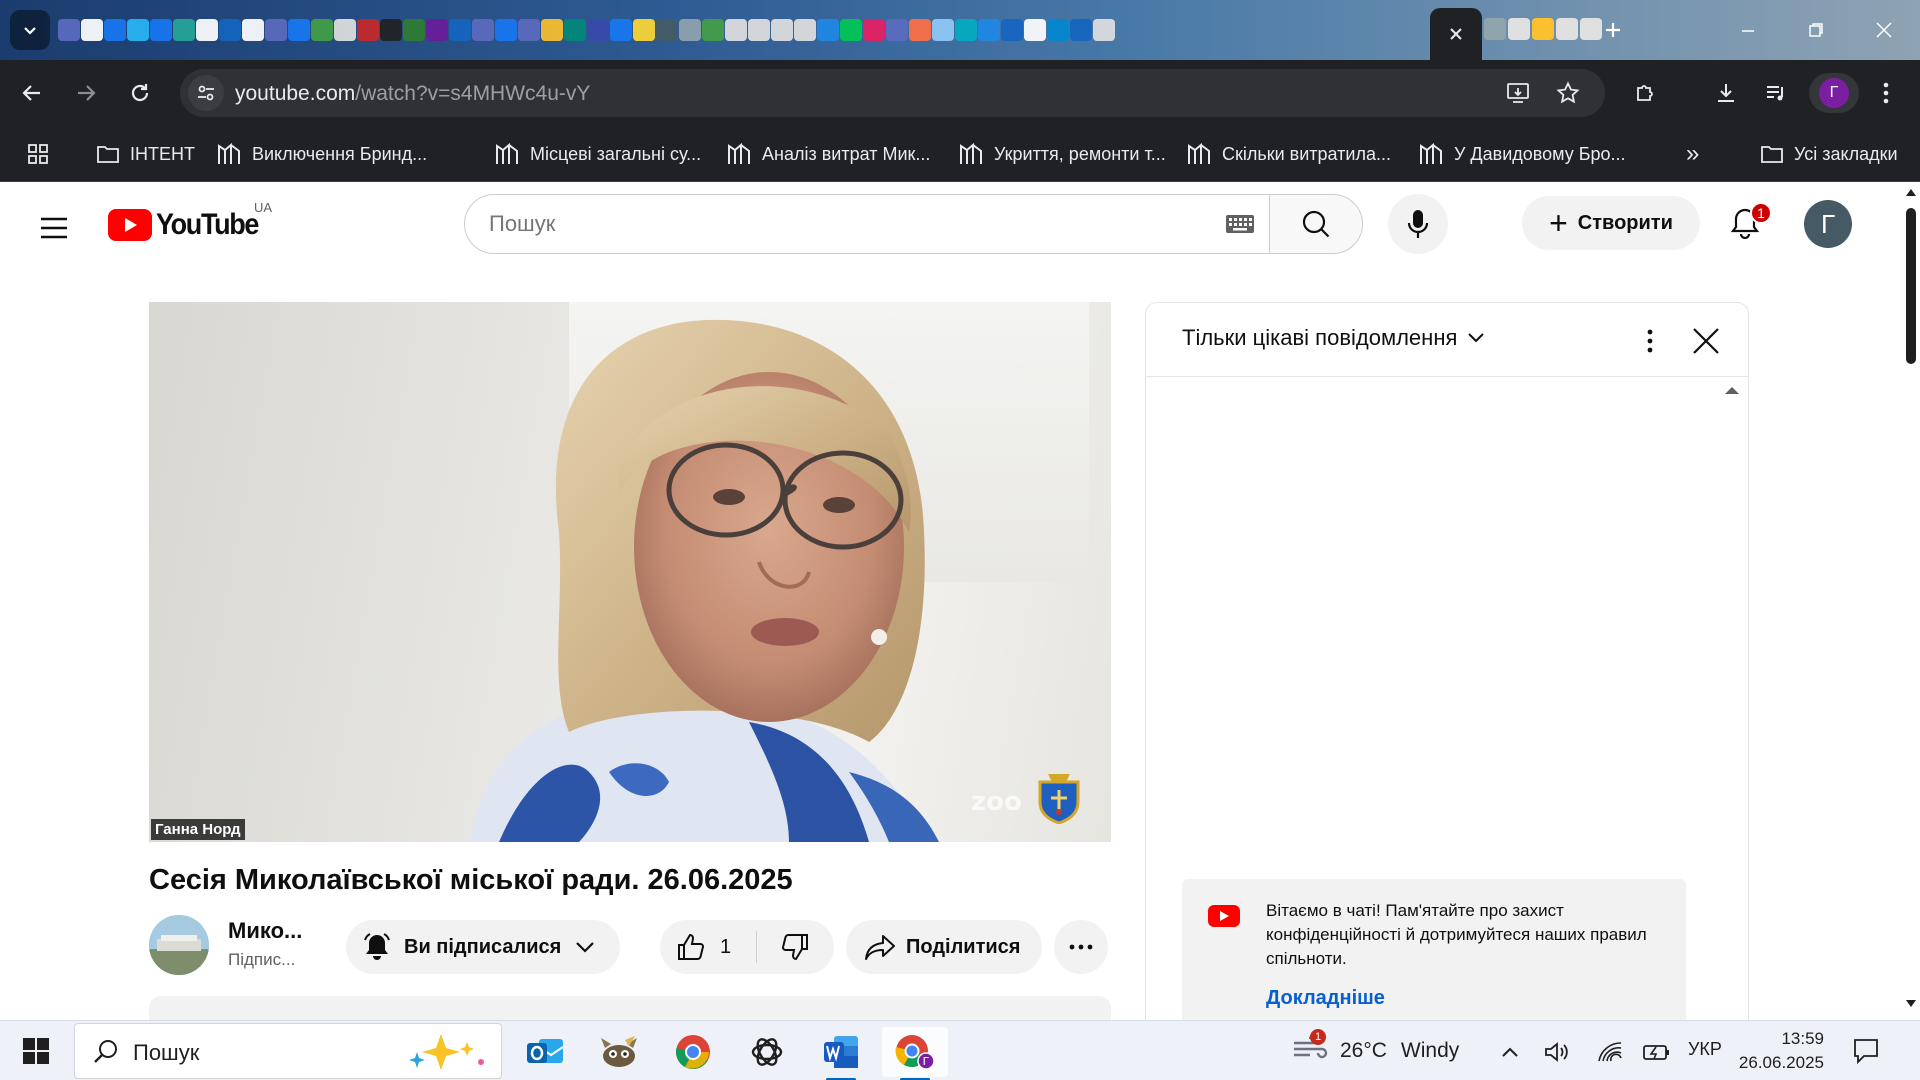  I want to click on scroll-up-arrow, so click(1911, 192).